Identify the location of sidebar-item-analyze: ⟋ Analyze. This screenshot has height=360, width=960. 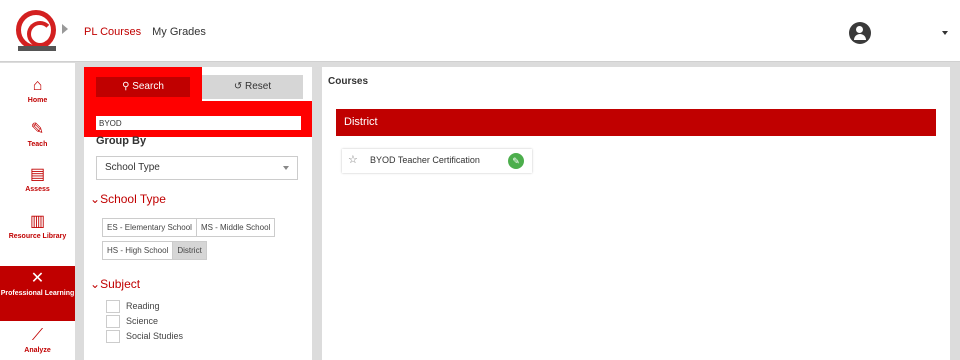
(37, 343).